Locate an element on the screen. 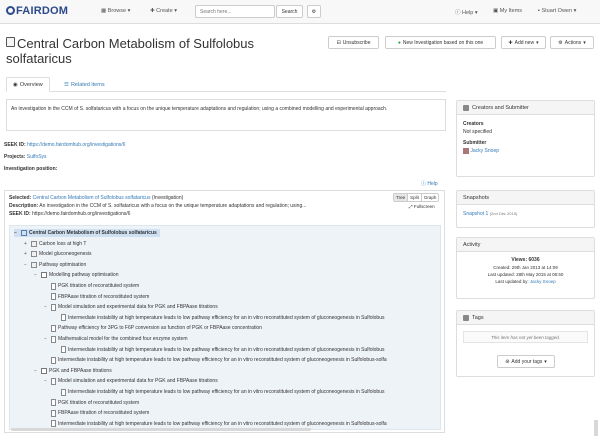 The height and width of the screenshot is (440, 600). user-menu: ▪ Stuart Owen ▾ is located at coordinates (557, 11).